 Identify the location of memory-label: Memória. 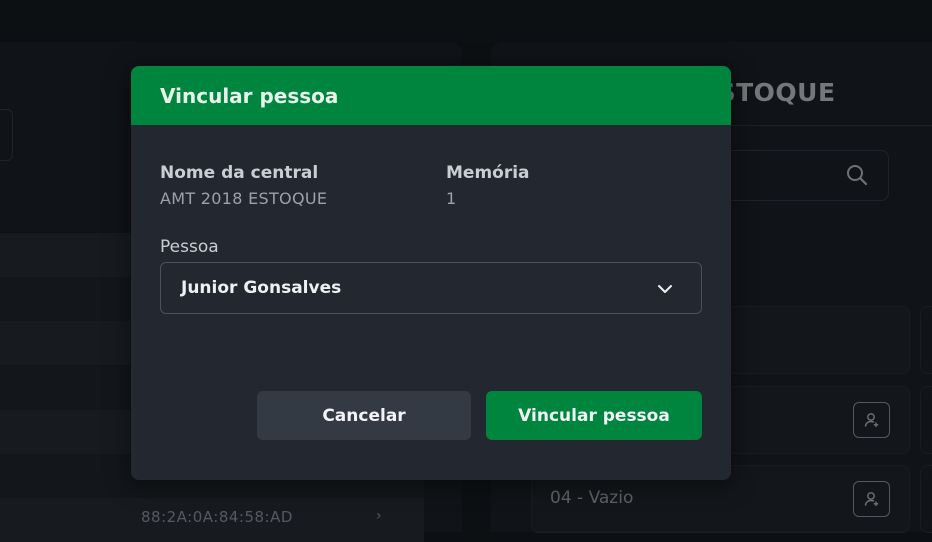
(488, 173).